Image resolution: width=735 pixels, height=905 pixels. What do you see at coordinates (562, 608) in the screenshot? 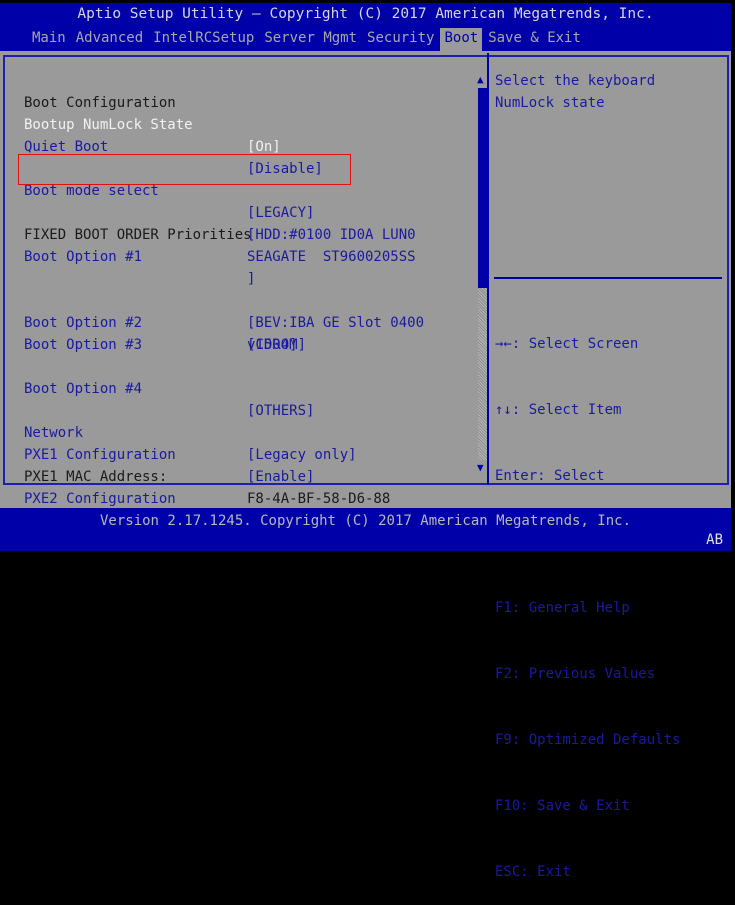
I see `key-hint-general-help: F1: General Help` at bounding box center [562, 608].